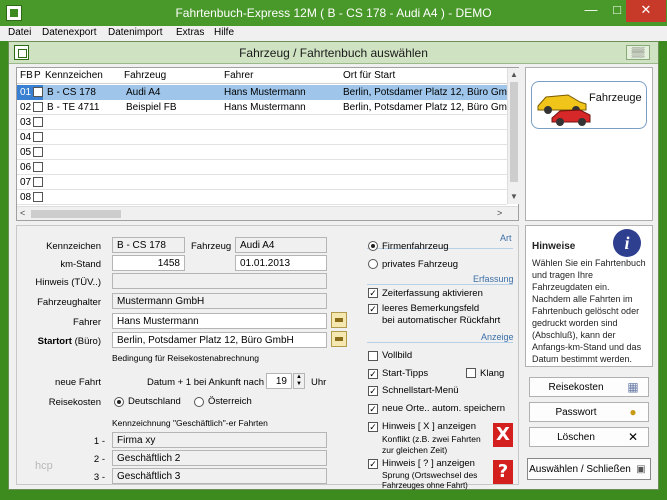  Describe the element at coordinates (373, 374) in the screenshot. I see `starttipps-checkbox: ✓` at that location.